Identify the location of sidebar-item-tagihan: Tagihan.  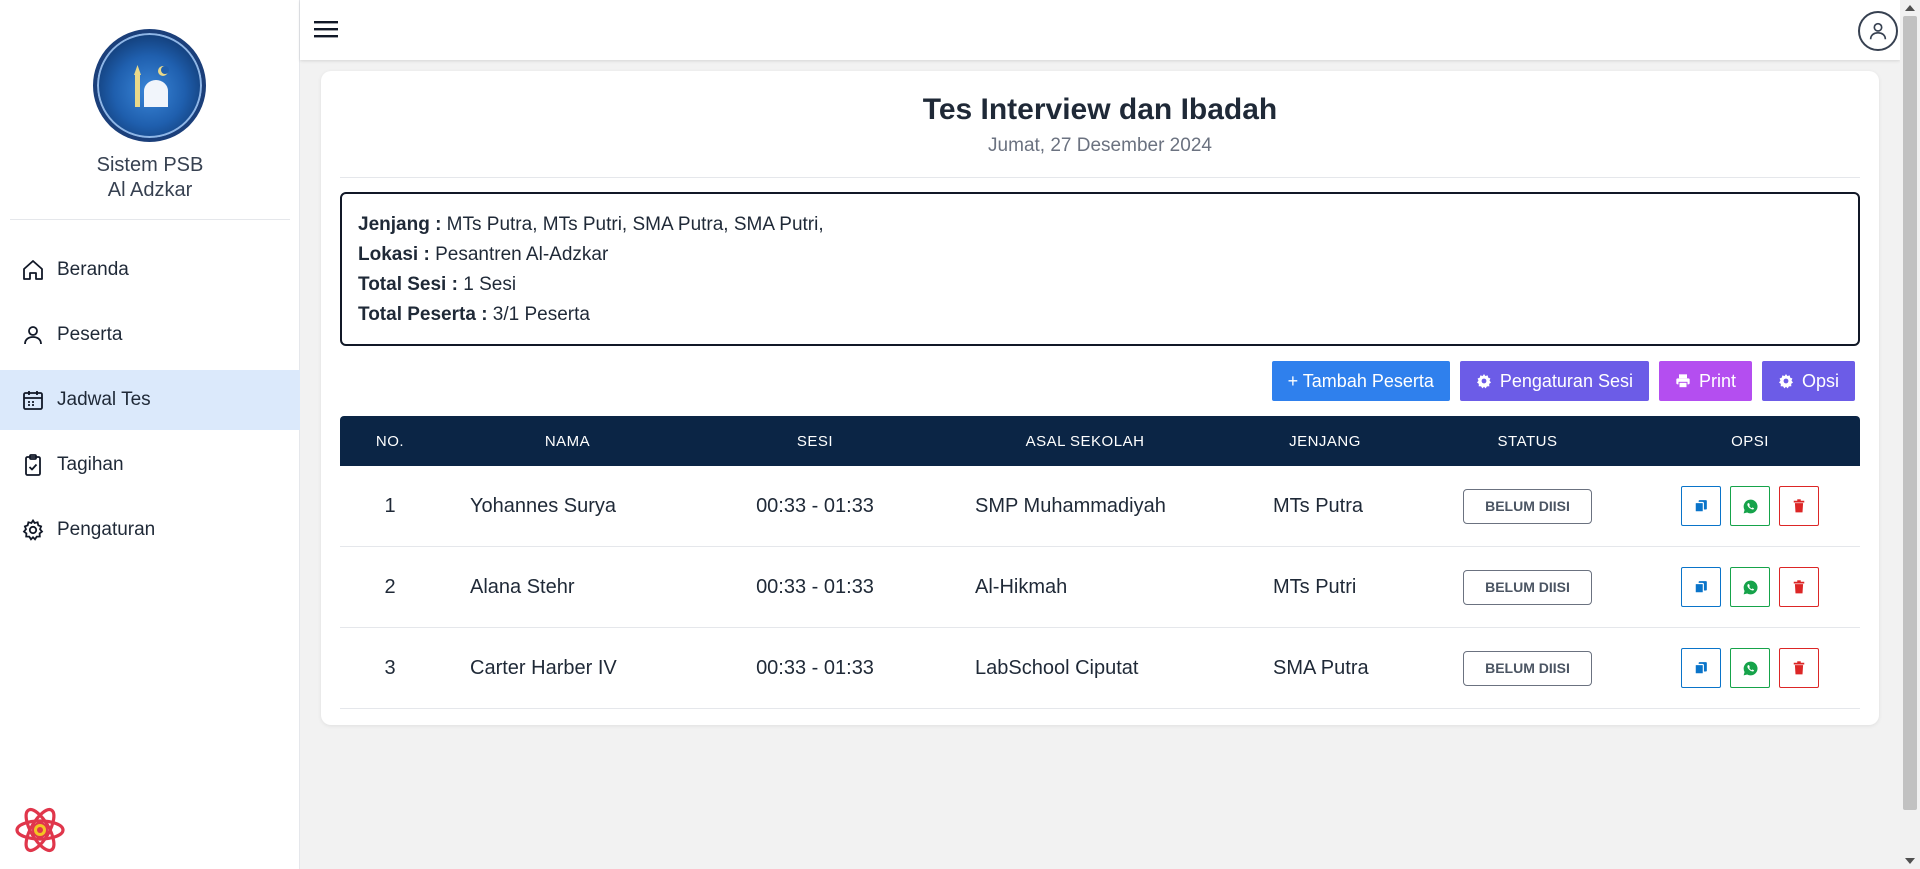
(150, 465).